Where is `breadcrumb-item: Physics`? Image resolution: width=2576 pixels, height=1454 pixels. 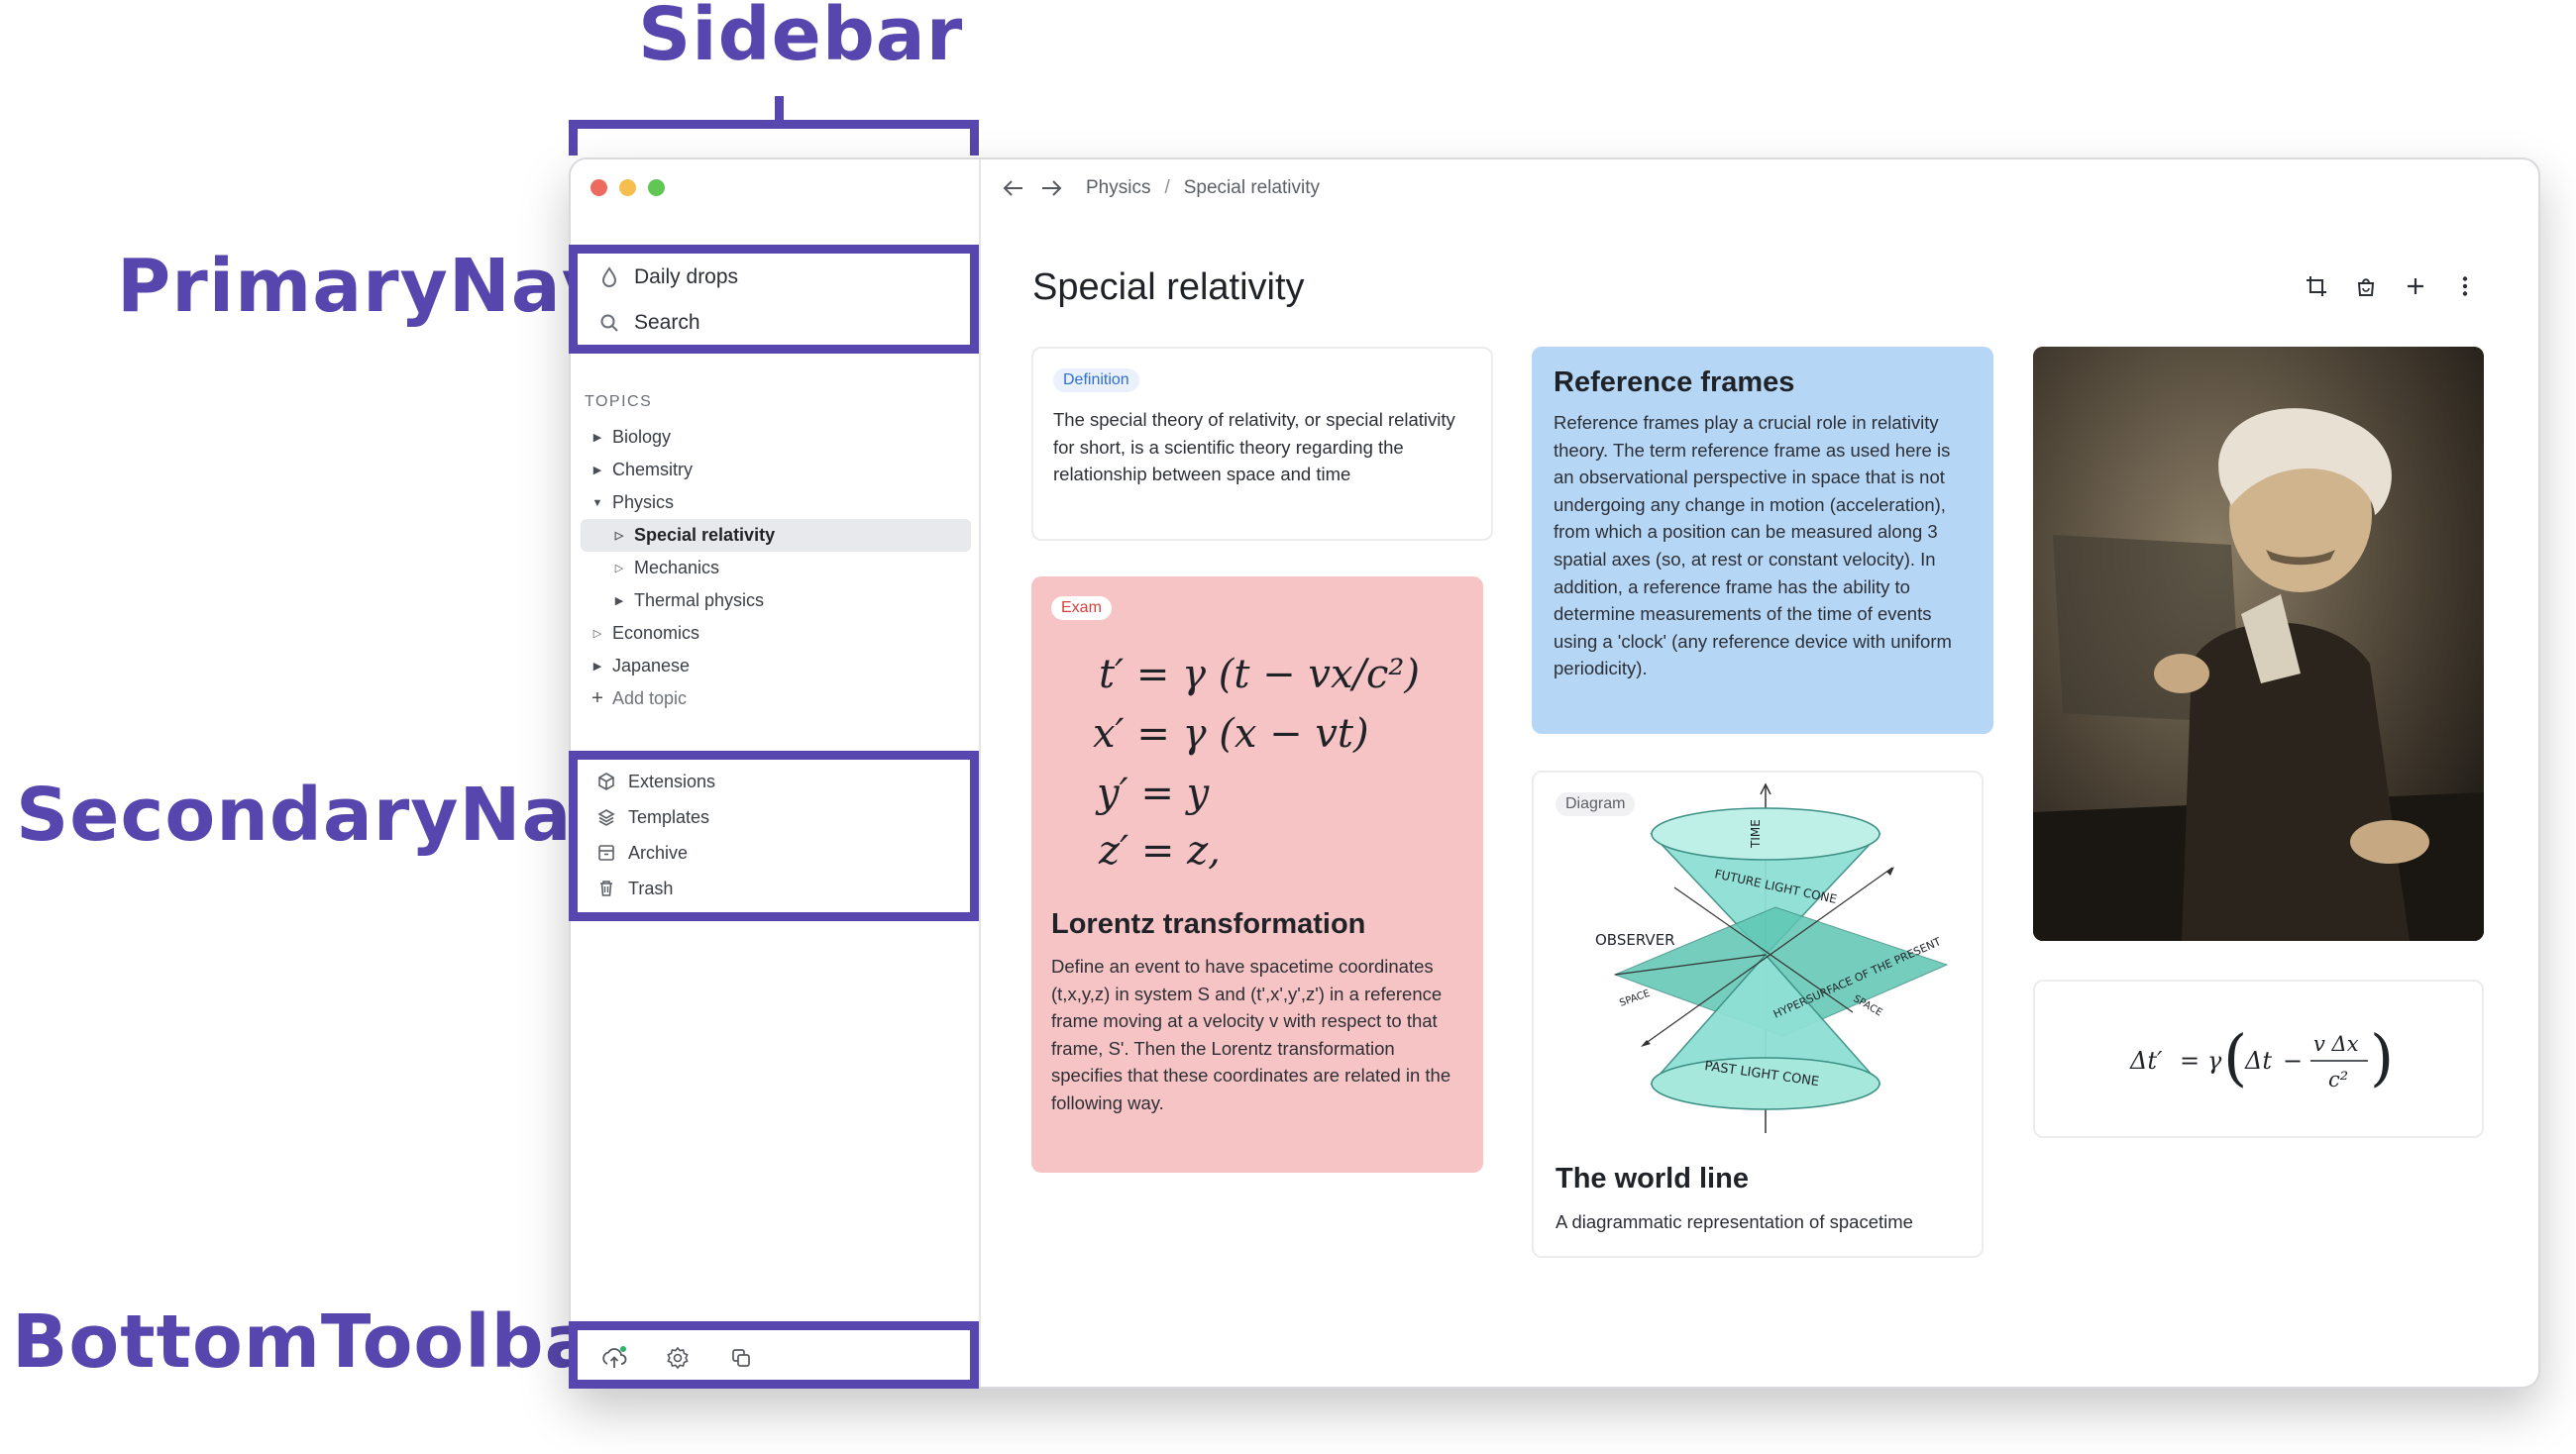 breadcrumb-item: Physics is located at coordinates (1118, 188).